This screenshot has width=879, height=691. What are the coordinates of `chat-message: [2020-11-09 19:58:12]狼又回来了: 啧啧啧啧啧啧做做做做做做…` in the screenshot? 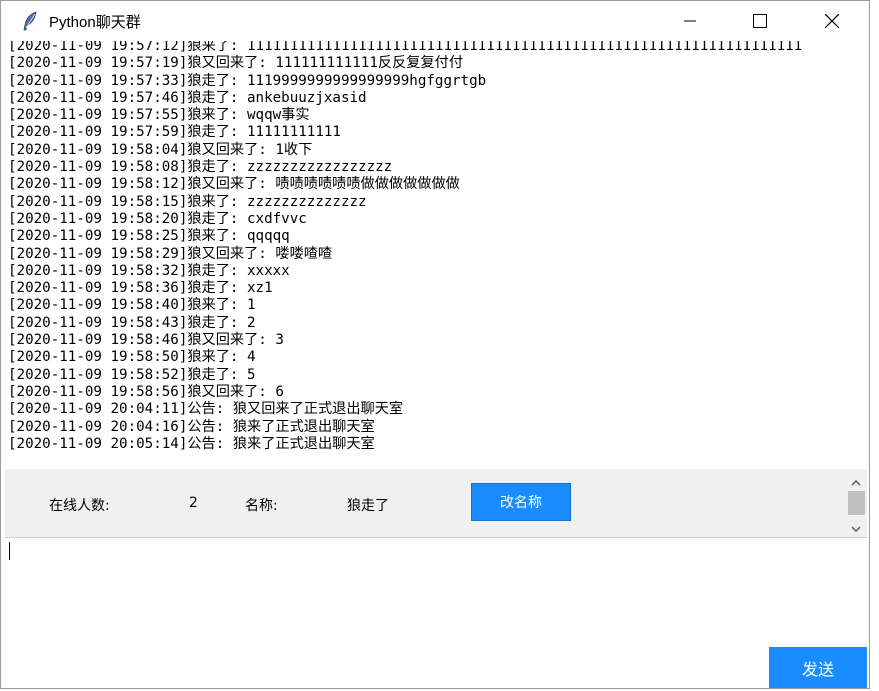 It's located at (234, 184).